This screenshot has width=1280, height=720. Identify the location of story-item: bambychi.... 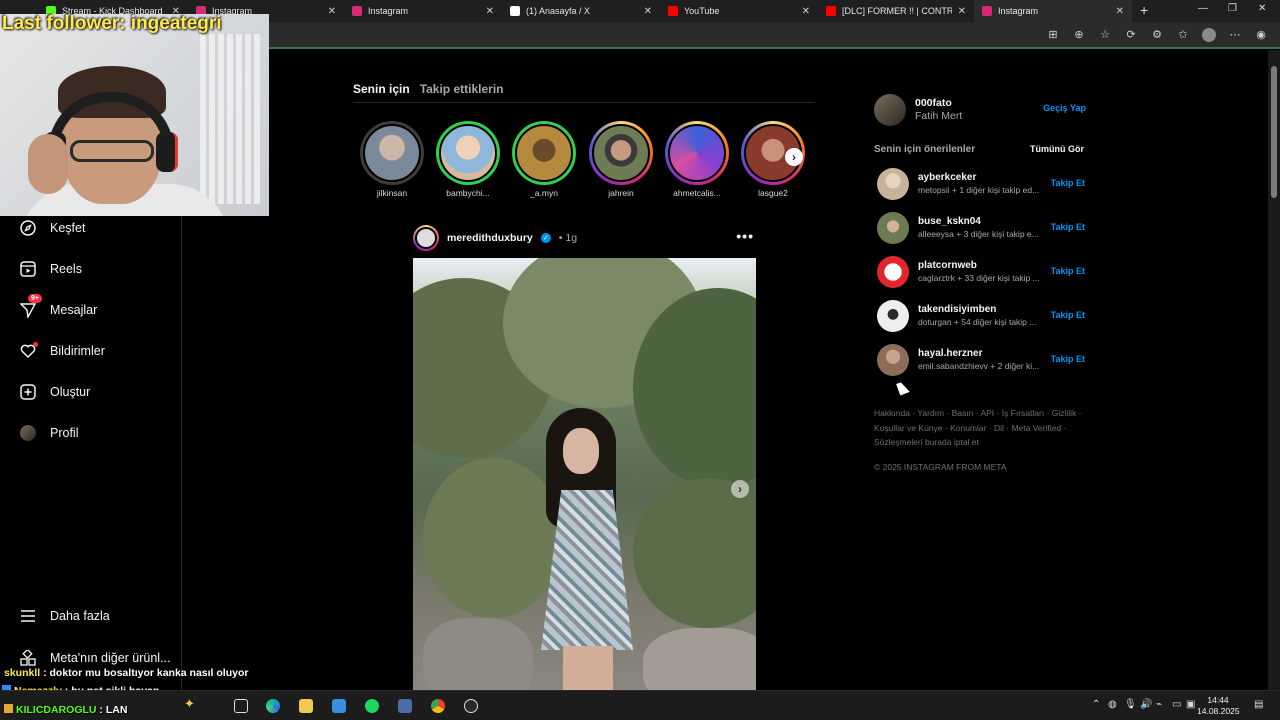
(468, 159).